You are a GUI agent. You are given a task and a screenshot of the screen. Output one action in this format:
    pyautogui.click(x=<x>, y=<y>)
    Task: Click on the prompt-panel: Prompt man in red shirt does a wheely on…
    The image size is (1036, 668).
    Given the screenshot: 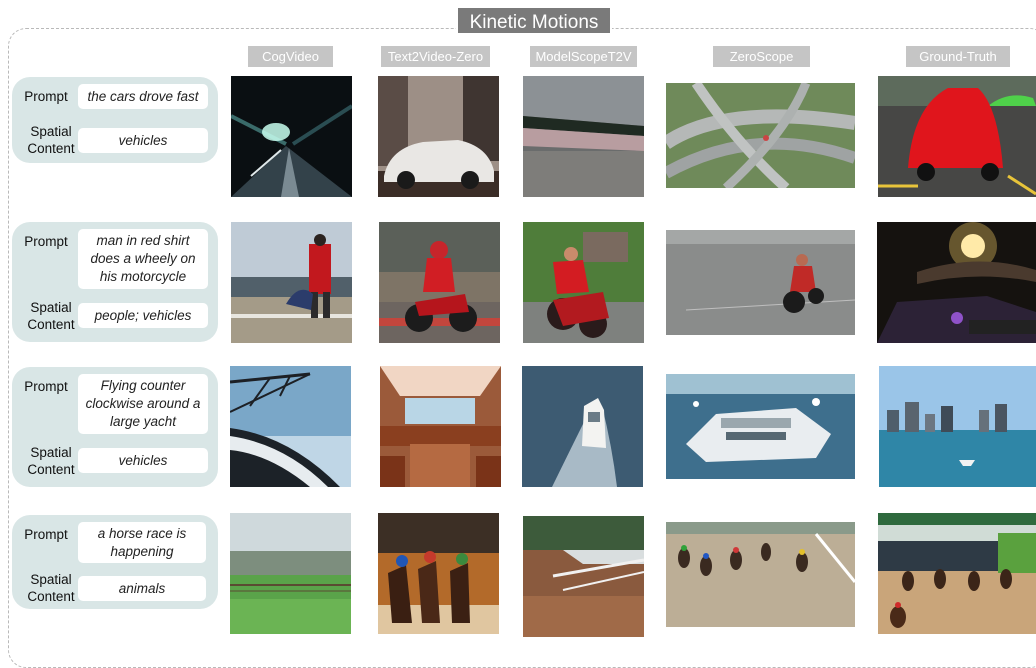 What is the action you would take?
    pyautogui.click(x=115, y=282)
    